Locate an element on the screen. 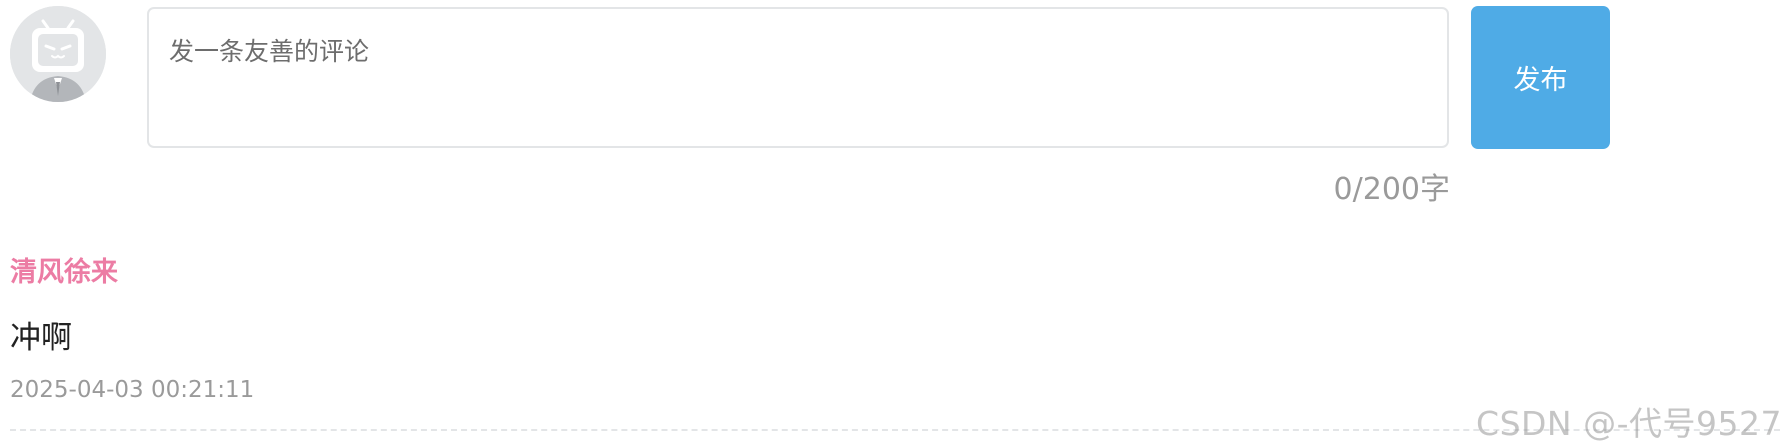  user-avatar is located at coordinates (58, 54).